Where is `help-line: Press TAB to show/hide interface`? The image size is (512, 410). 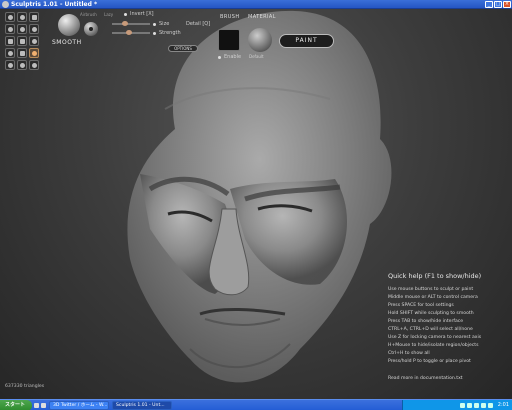 help-line: Press TAB to show/hide interface is located at coordinates (426, 321).